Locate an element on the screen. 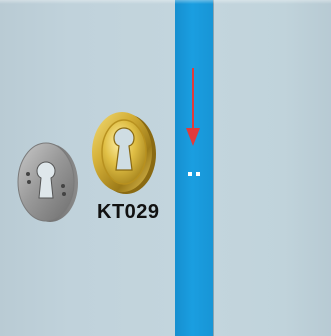 The width and height of the screenshot is (331, 336). top-highlight is located at coordinates (165, 2).